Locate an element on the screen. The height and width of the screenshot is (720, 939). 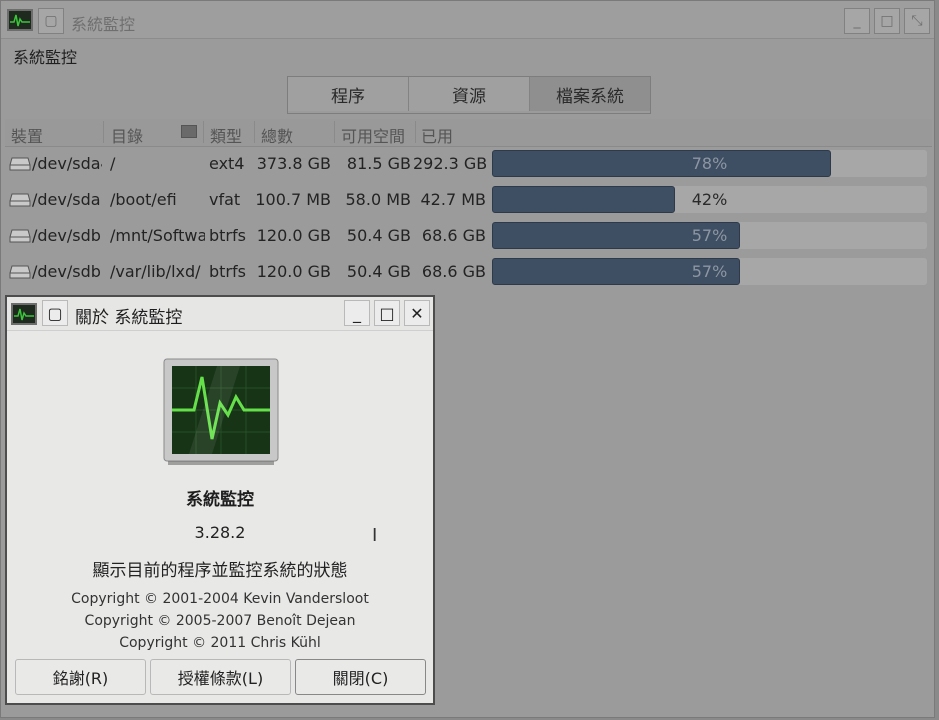
usage-percent: 42% is located at coordinates (709, 199).